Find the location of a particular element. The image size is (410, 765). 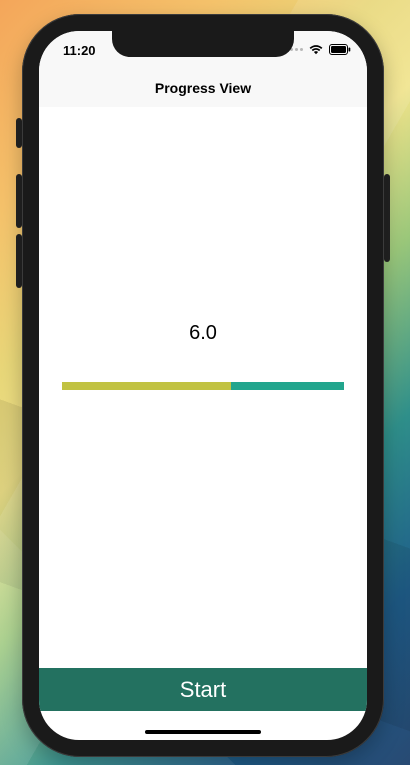

status-icons is located at coordinates (318, 49).